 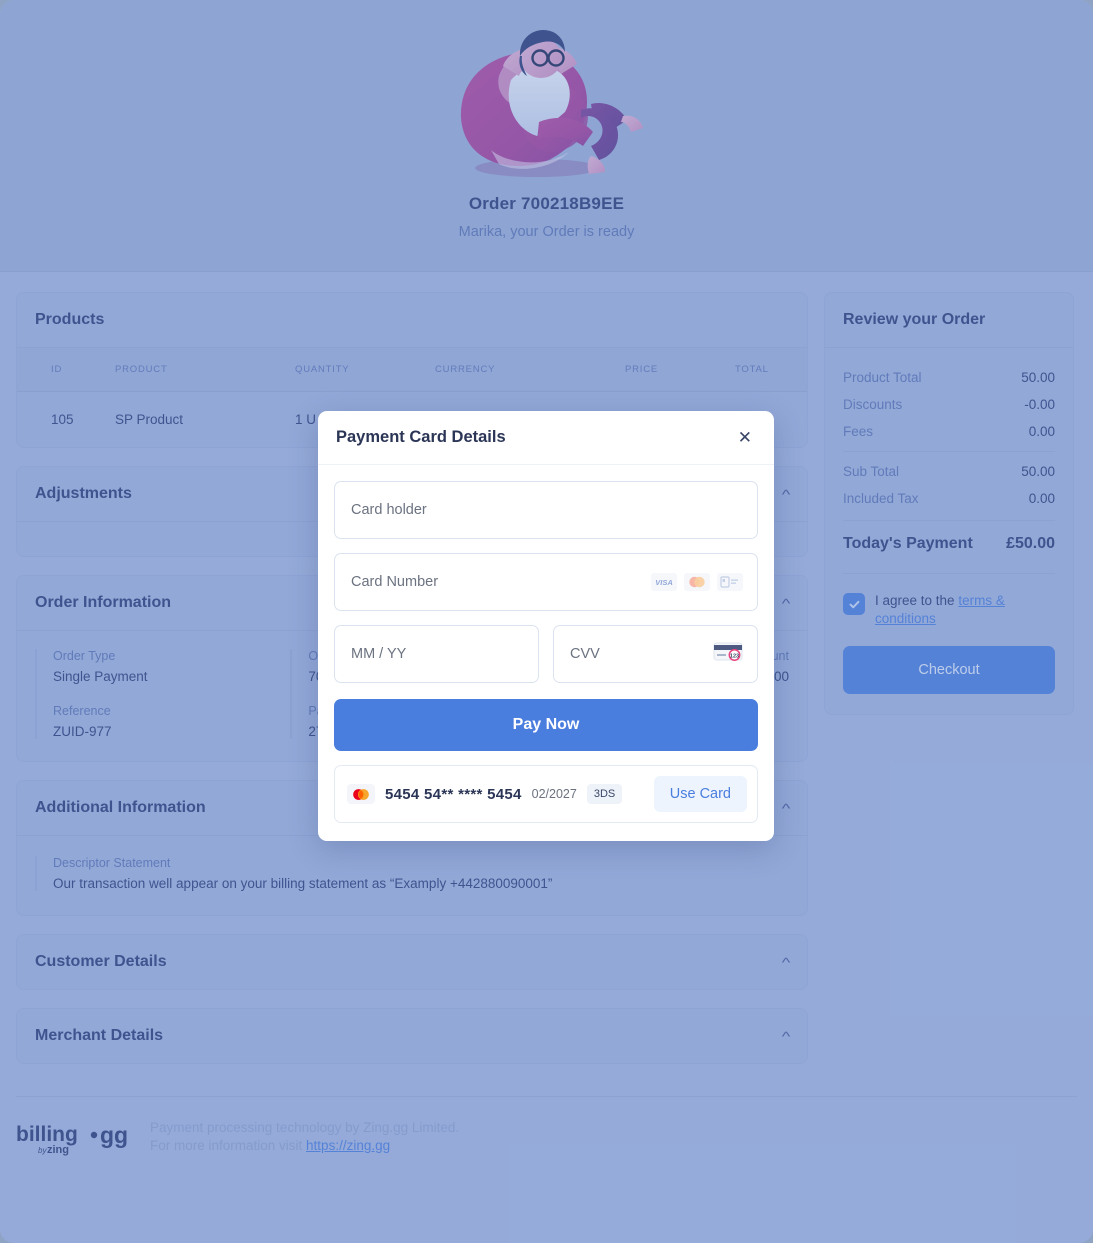 I want to click on svg-text: 123, so click(x=734, y=656).